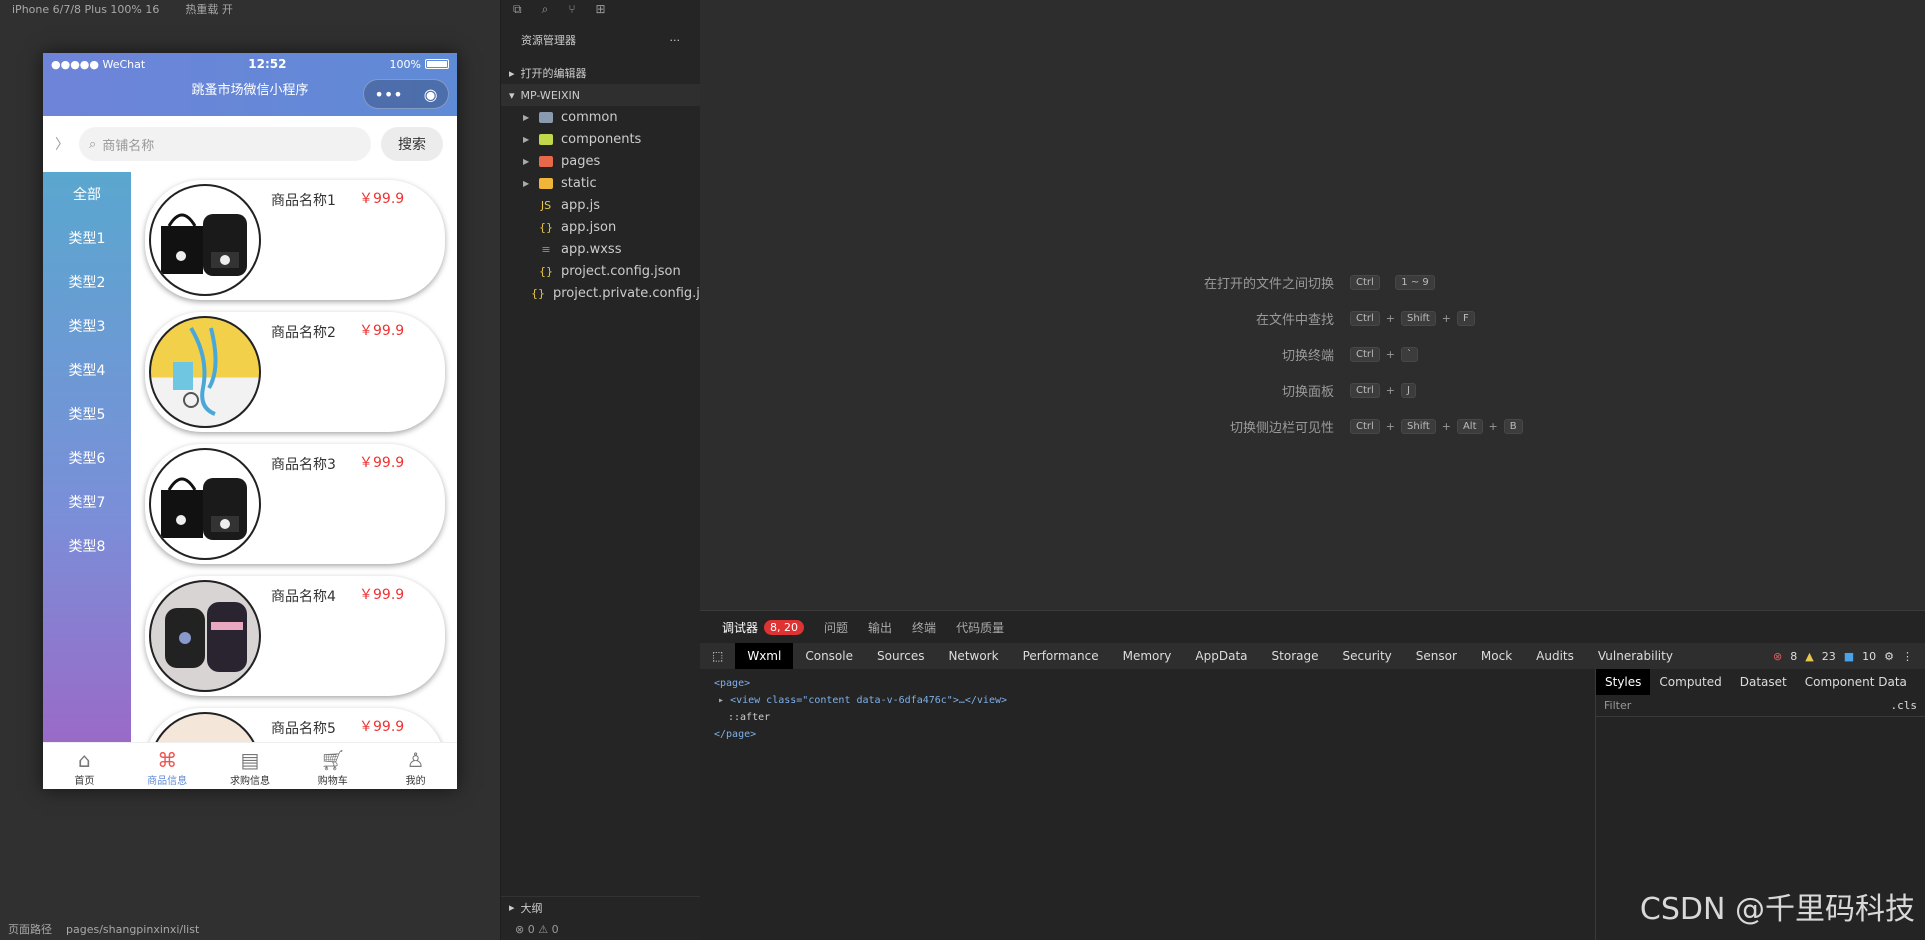 This screenshot has height=940, width=1925. What do you see at coordinates (717, 656) in the screenshot?
I see `inspect-icon: ⬚` at bounding box center [717, 656].